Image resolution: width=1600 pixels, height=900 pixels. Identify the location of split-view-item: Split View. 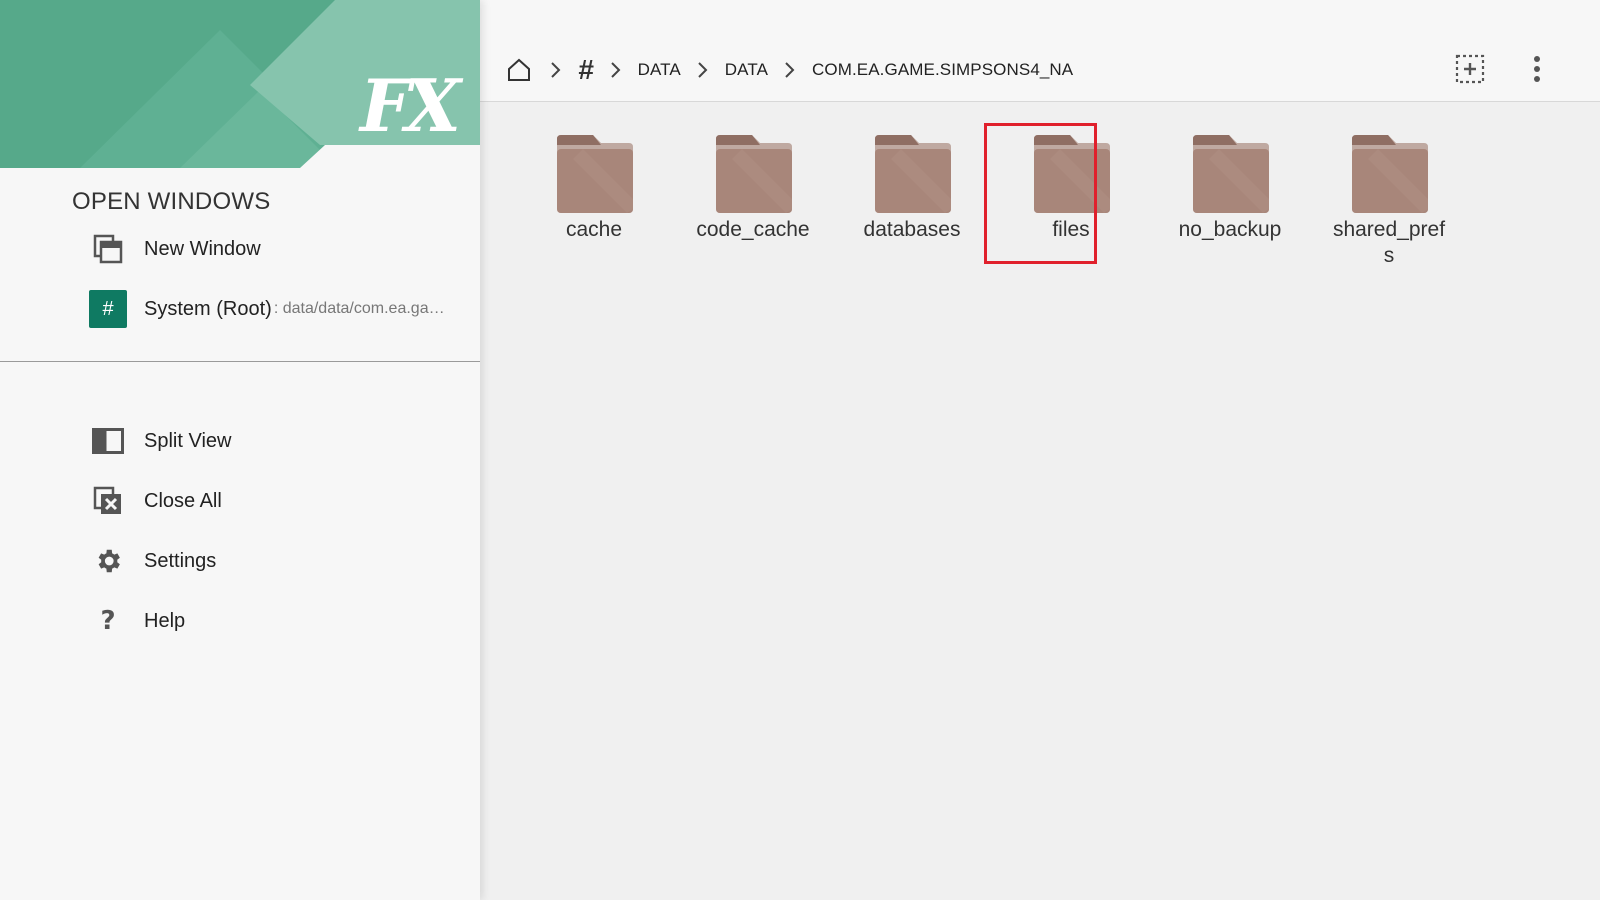
(278, 441).